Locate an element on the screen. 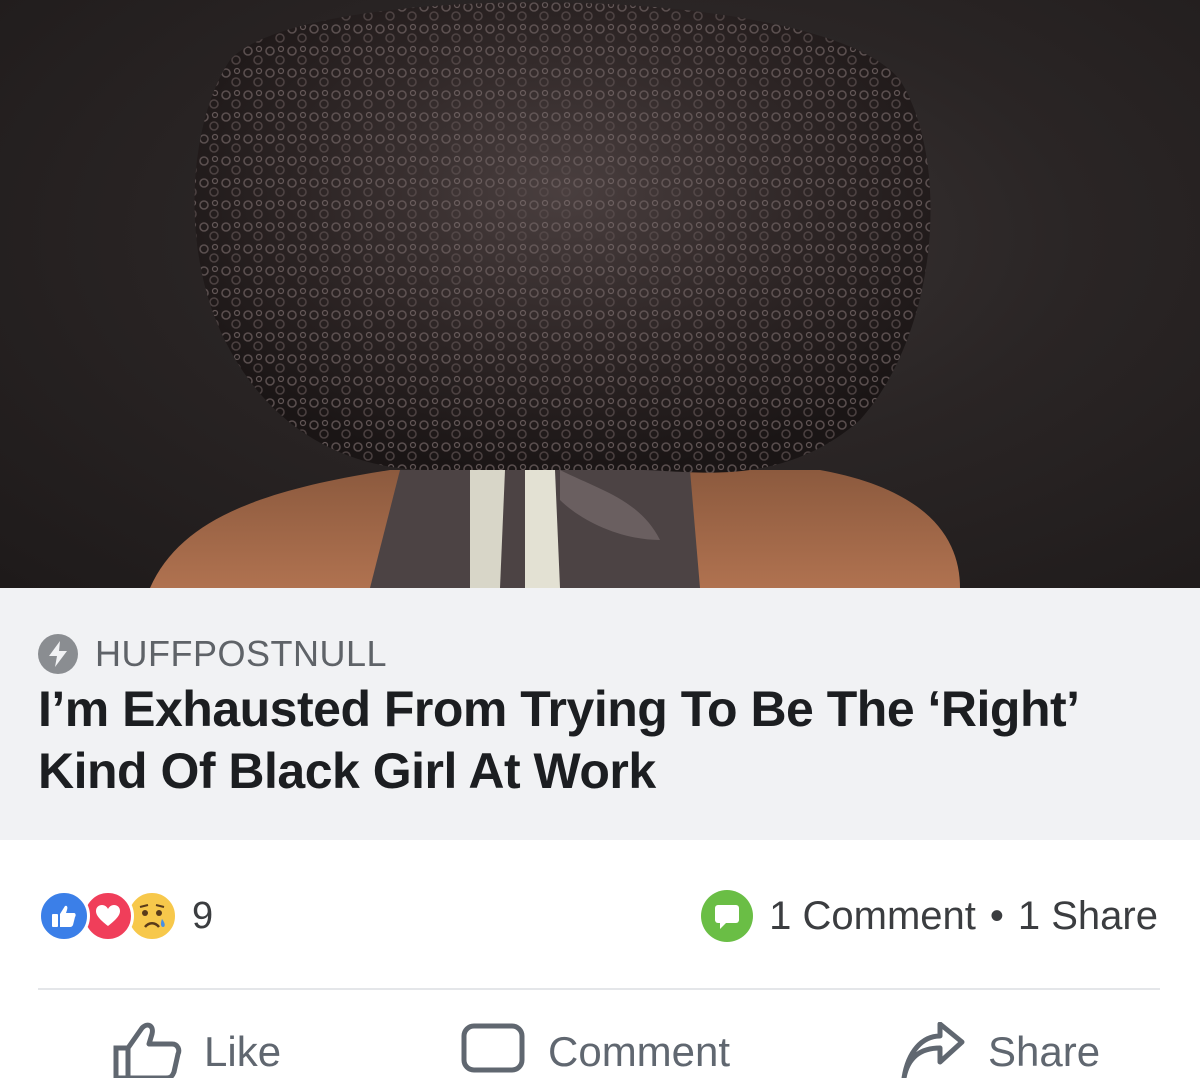  share-button: Share is located at coordinates (1000, 1052).